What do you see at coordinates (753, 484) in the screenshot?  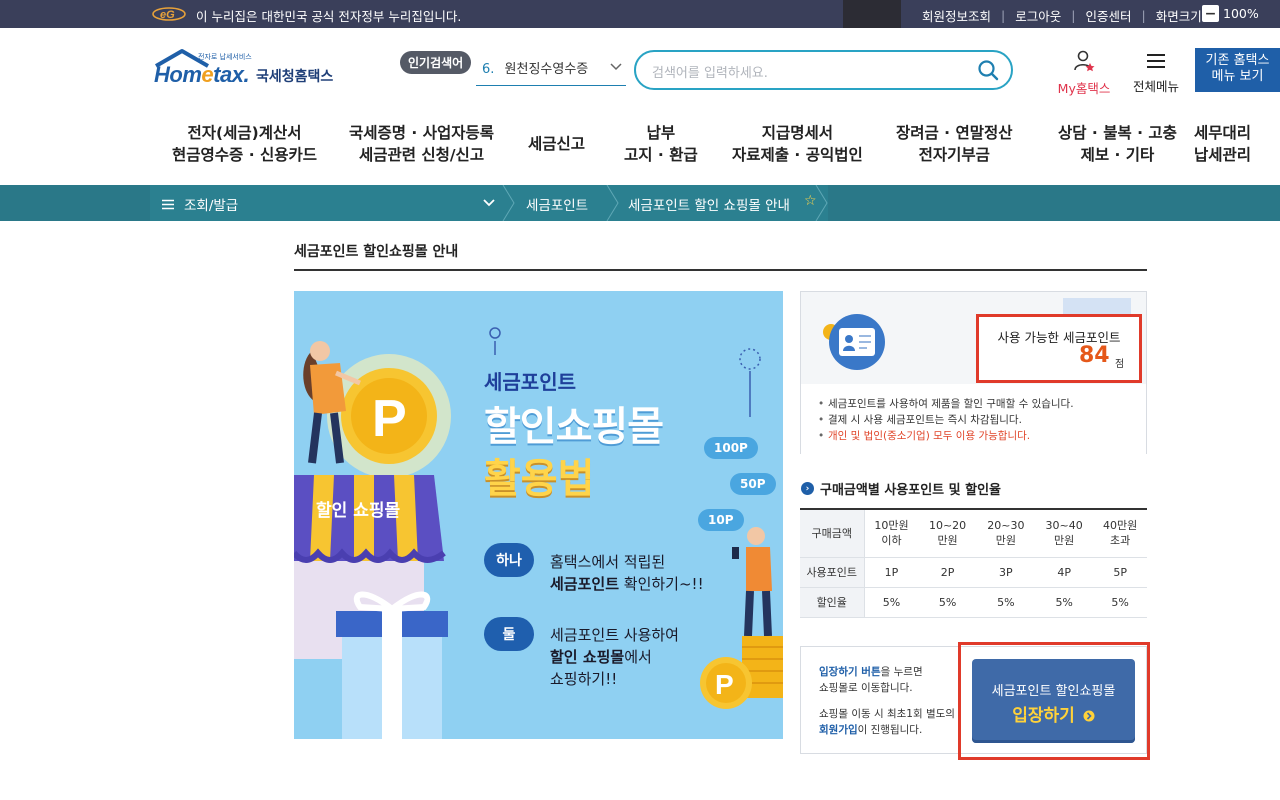 I see `point-bubble: 50P` at bounding box center [753, 484].